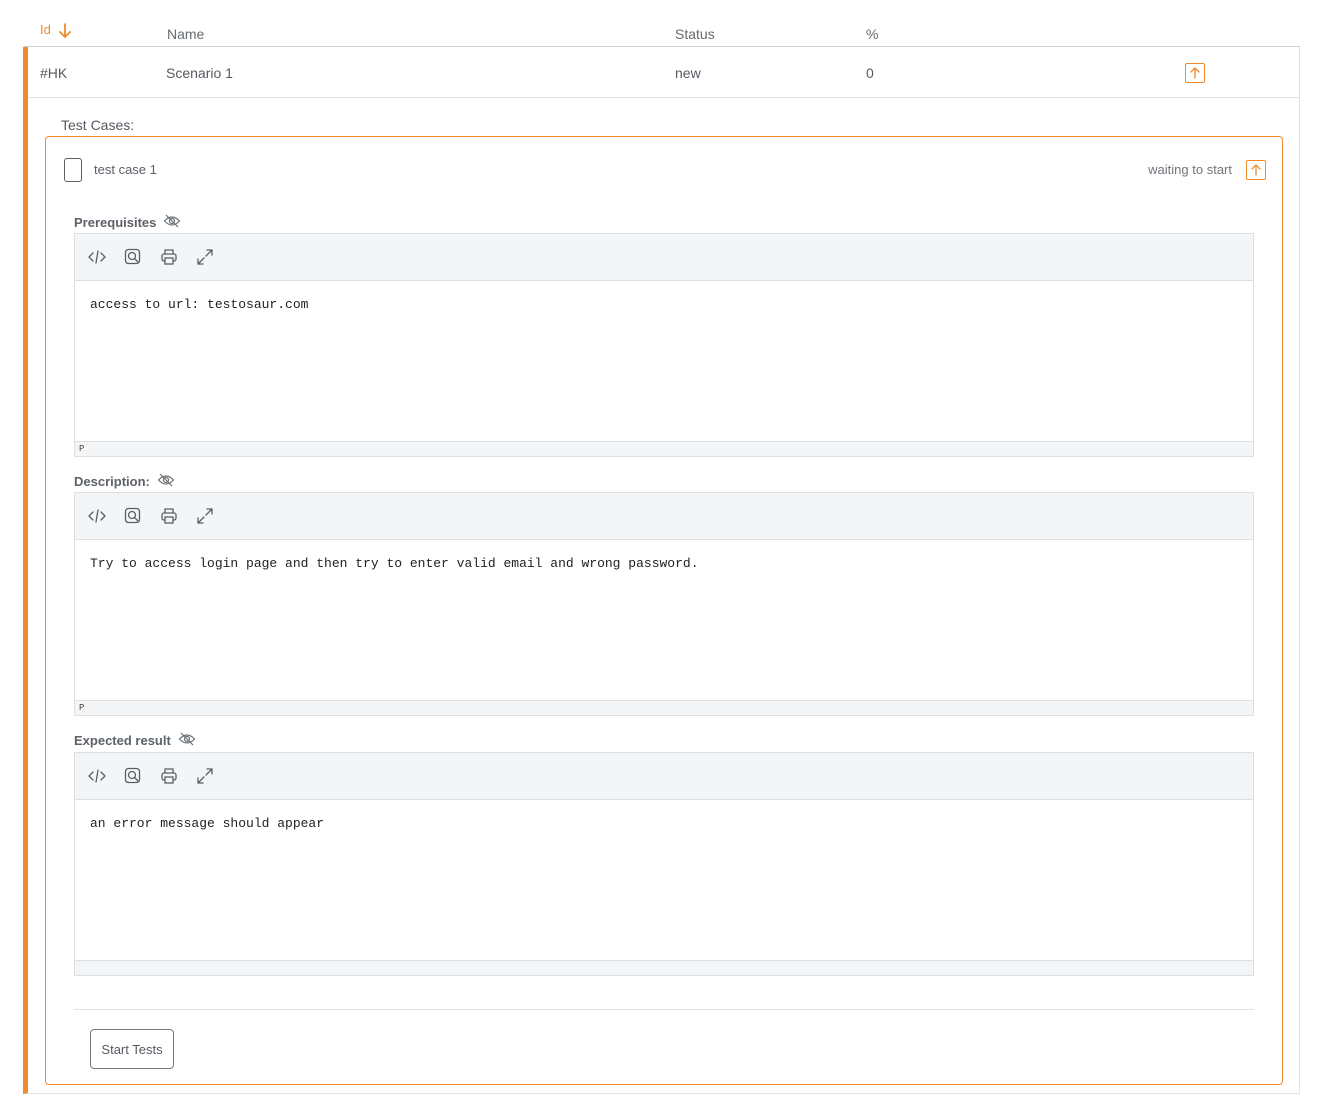  I want to click on header-status: Status, so click(695, 34).